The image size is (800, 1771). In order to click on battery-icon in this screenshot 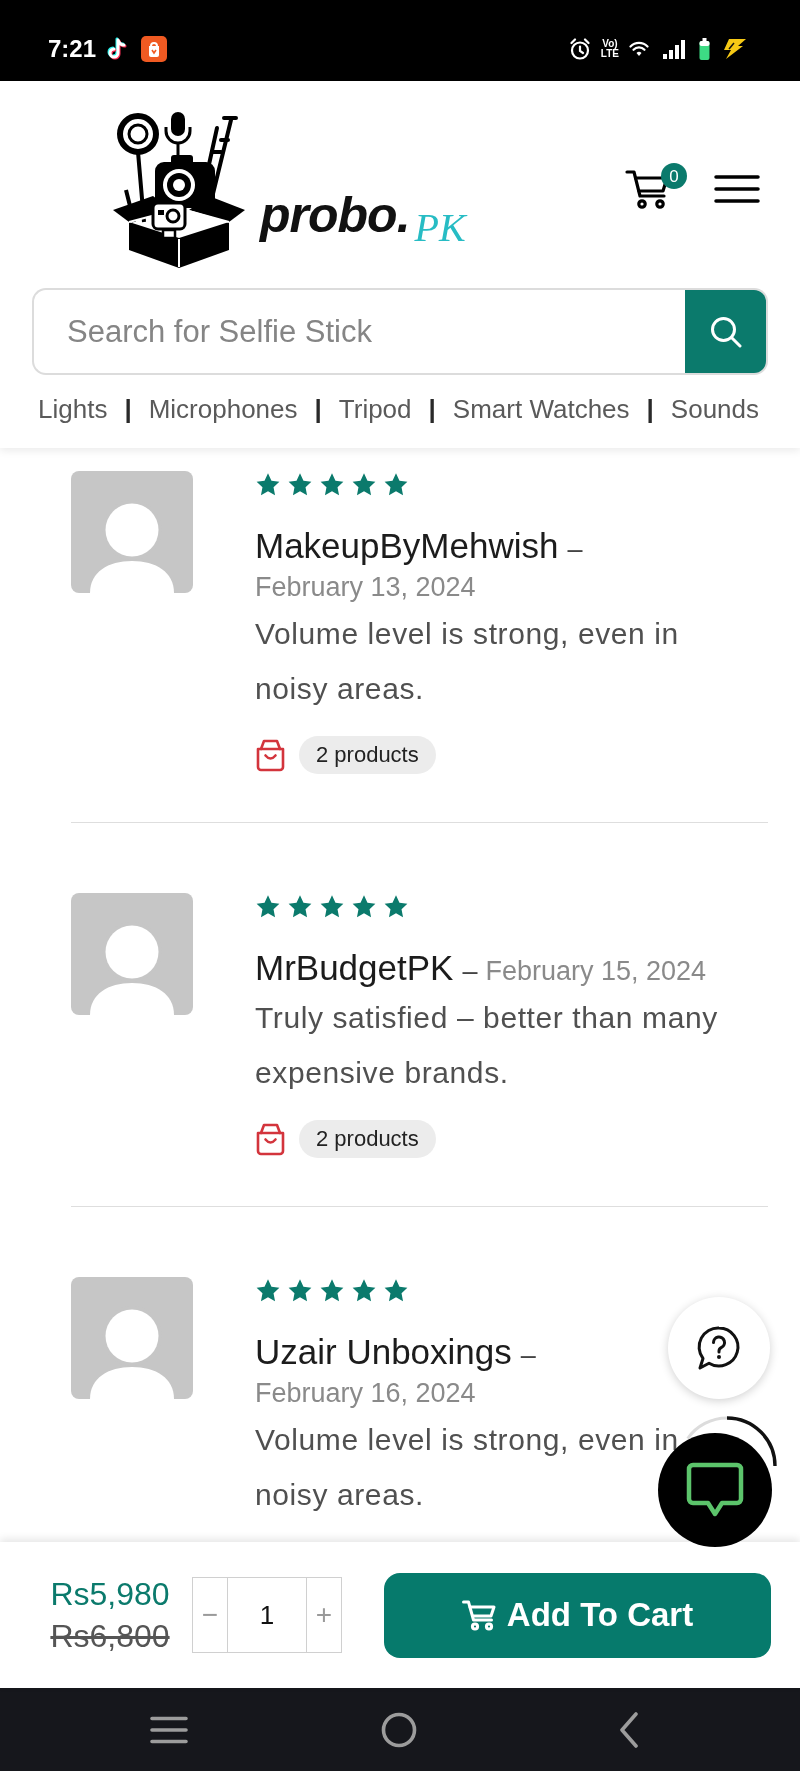, I will do `click(704, 49)`.